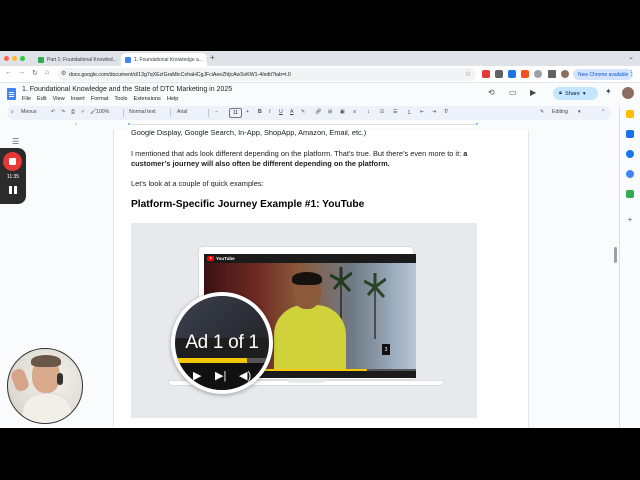 The image size is (640, 480). Describe the element at coordinates (542, 112) in the screenshot. I see `edit-pencil-icon: ✎` at that location.